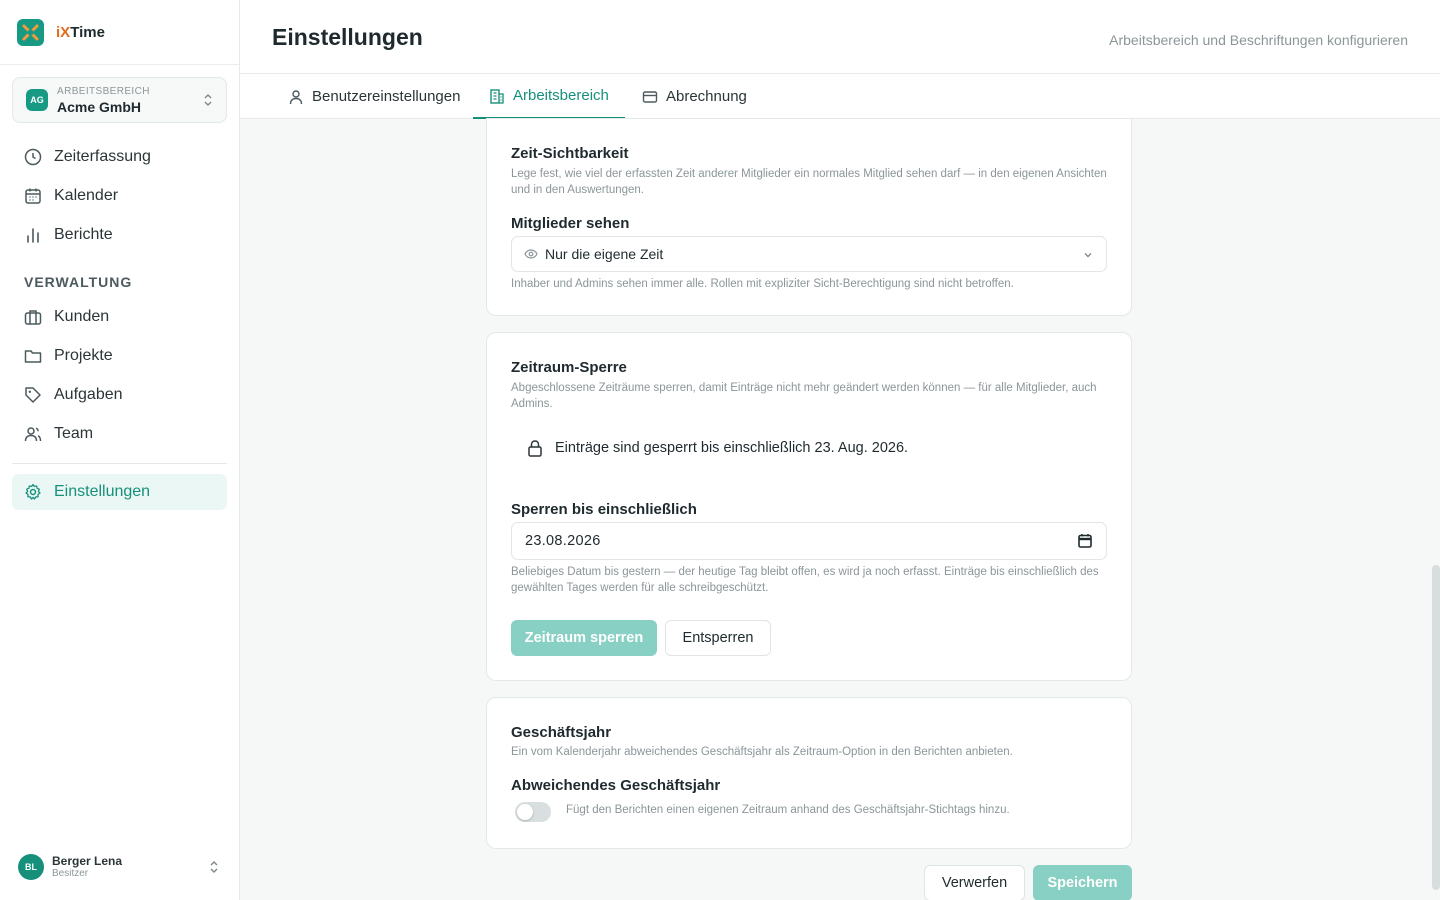 The height and width of the screenshot is (900, 1440). I want to click on tab-benutzereinstellungen: Benutzereinstellungen, so click(374, 96).